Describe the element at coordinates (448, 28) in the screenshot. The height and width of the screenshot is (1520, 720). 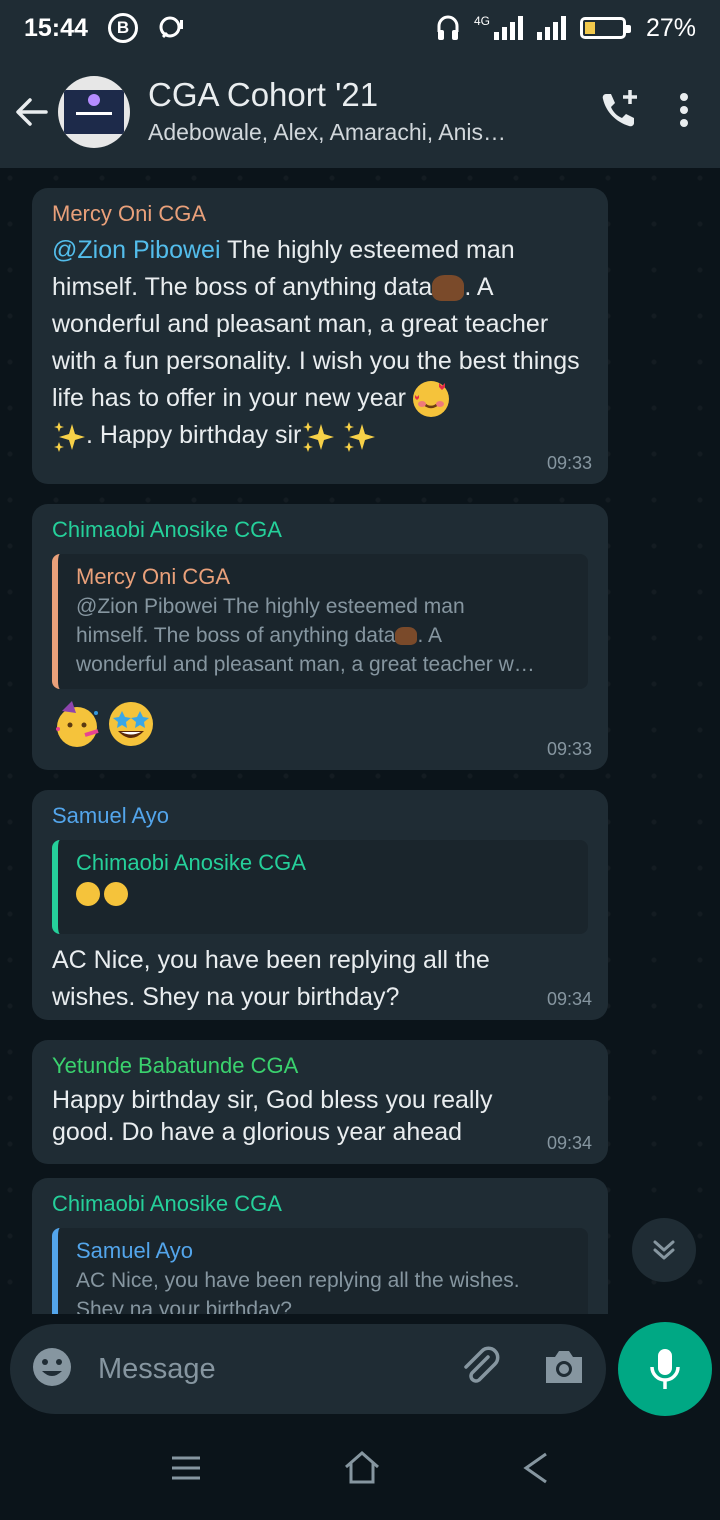
I see `headset-icon` at that location.